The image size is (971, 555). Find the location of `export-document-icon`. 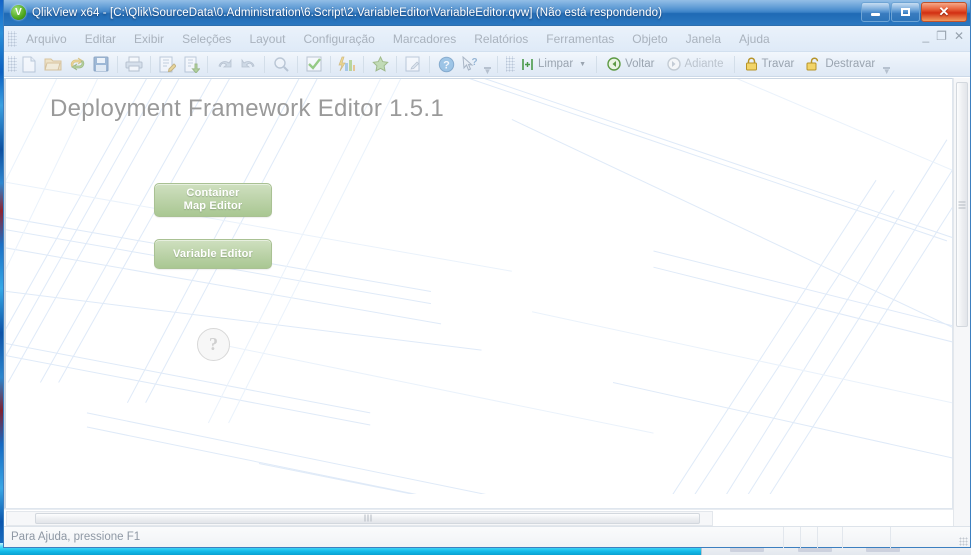

export-document-icon is located at coordinates (191, 64).